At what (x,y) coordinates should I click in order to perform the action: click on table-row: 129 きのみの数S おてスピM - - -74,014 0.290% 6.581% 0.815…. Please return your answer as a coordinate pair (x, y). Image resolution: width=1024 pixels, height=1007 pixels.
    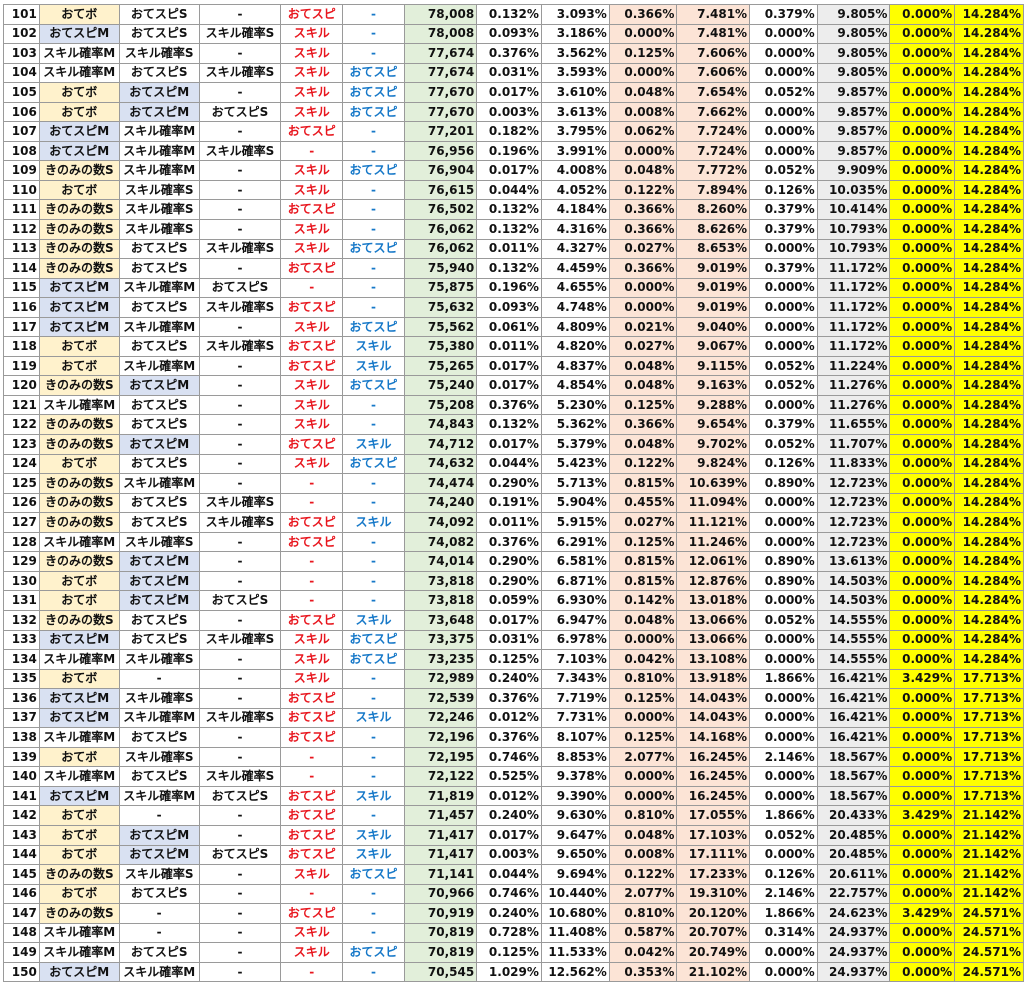
    Looking at the image, I should click on (513, 561).